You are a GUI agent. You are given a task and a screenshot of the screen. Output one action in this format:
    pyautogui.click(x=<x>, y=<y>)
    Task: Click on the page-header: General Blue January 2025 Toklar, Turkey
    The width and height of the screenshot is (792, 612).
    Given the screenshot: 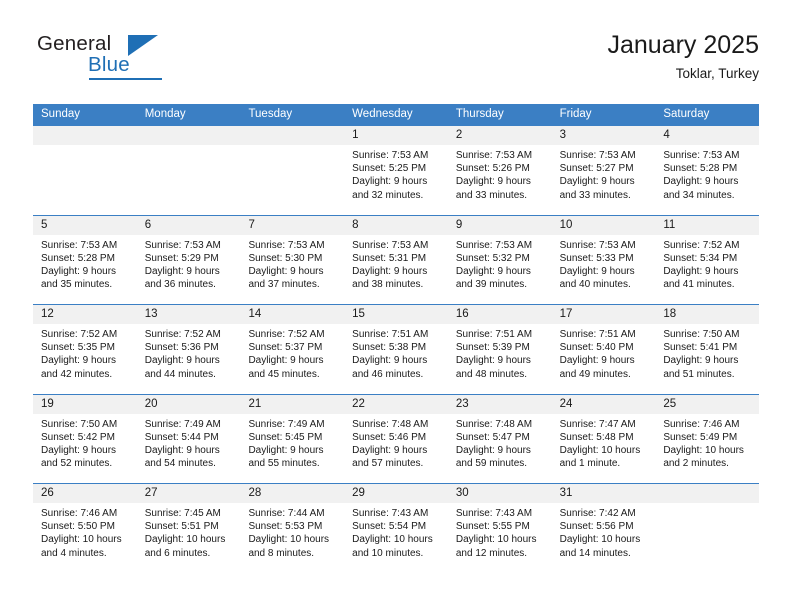 What is the action you would take?
    pyautogui.click(x=396, y=61)
    